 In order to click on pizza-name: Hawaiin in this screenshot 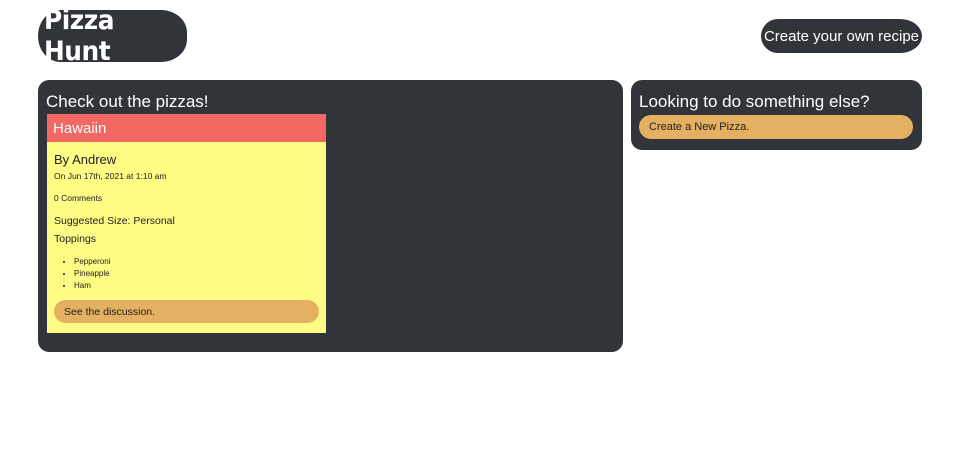, I will do `click(186, 128)`.